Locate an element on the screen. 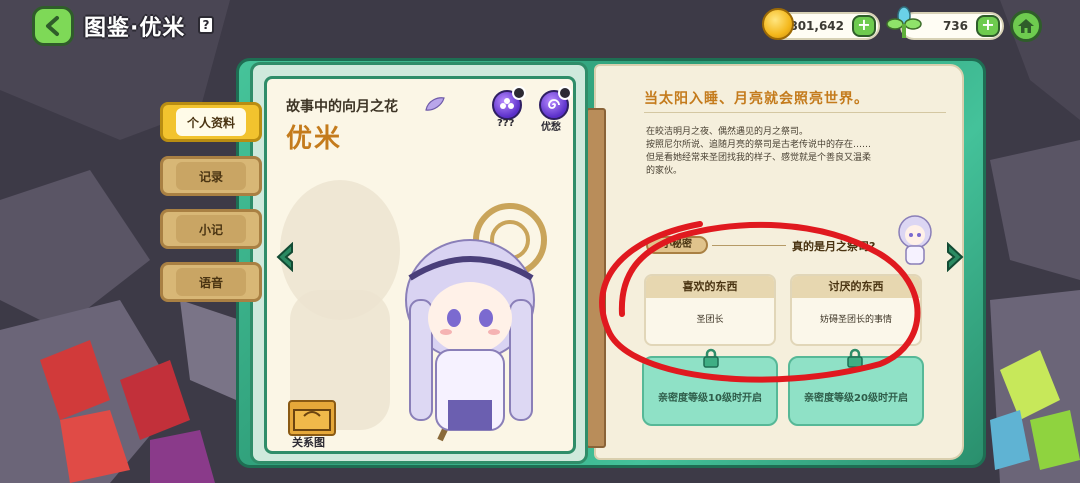  help-button: ? is located at coordinates (206, 25).